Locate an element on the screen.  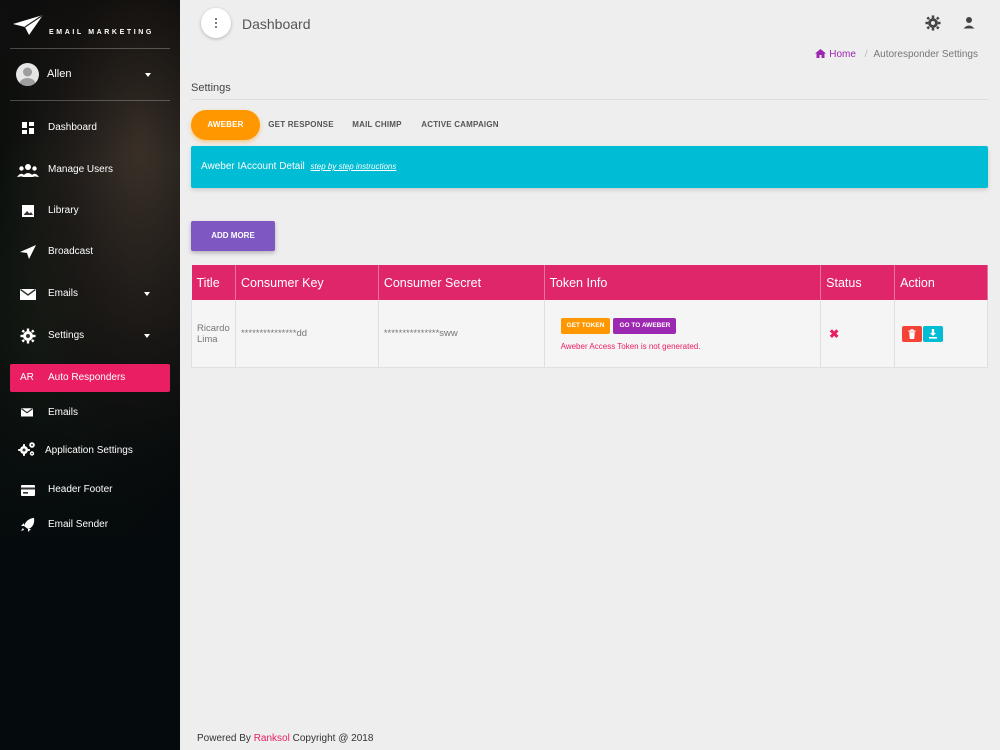
sidebar-item-auto-responders: AR Auto Responders is located at coordinates (90, 378).